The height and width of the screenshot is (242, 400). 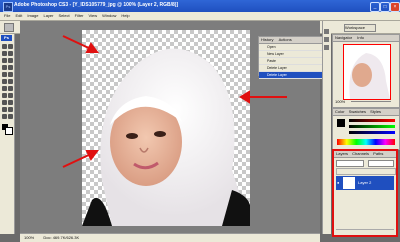 I want to click on hand-tool-icon, so click(x=4, y=116).